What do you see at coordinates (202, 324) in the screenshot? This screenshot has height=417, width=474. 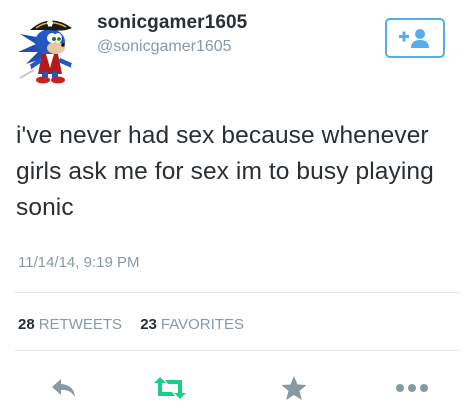 I see `favorites-label: FAVORITES` at bounding box center [202, 324].